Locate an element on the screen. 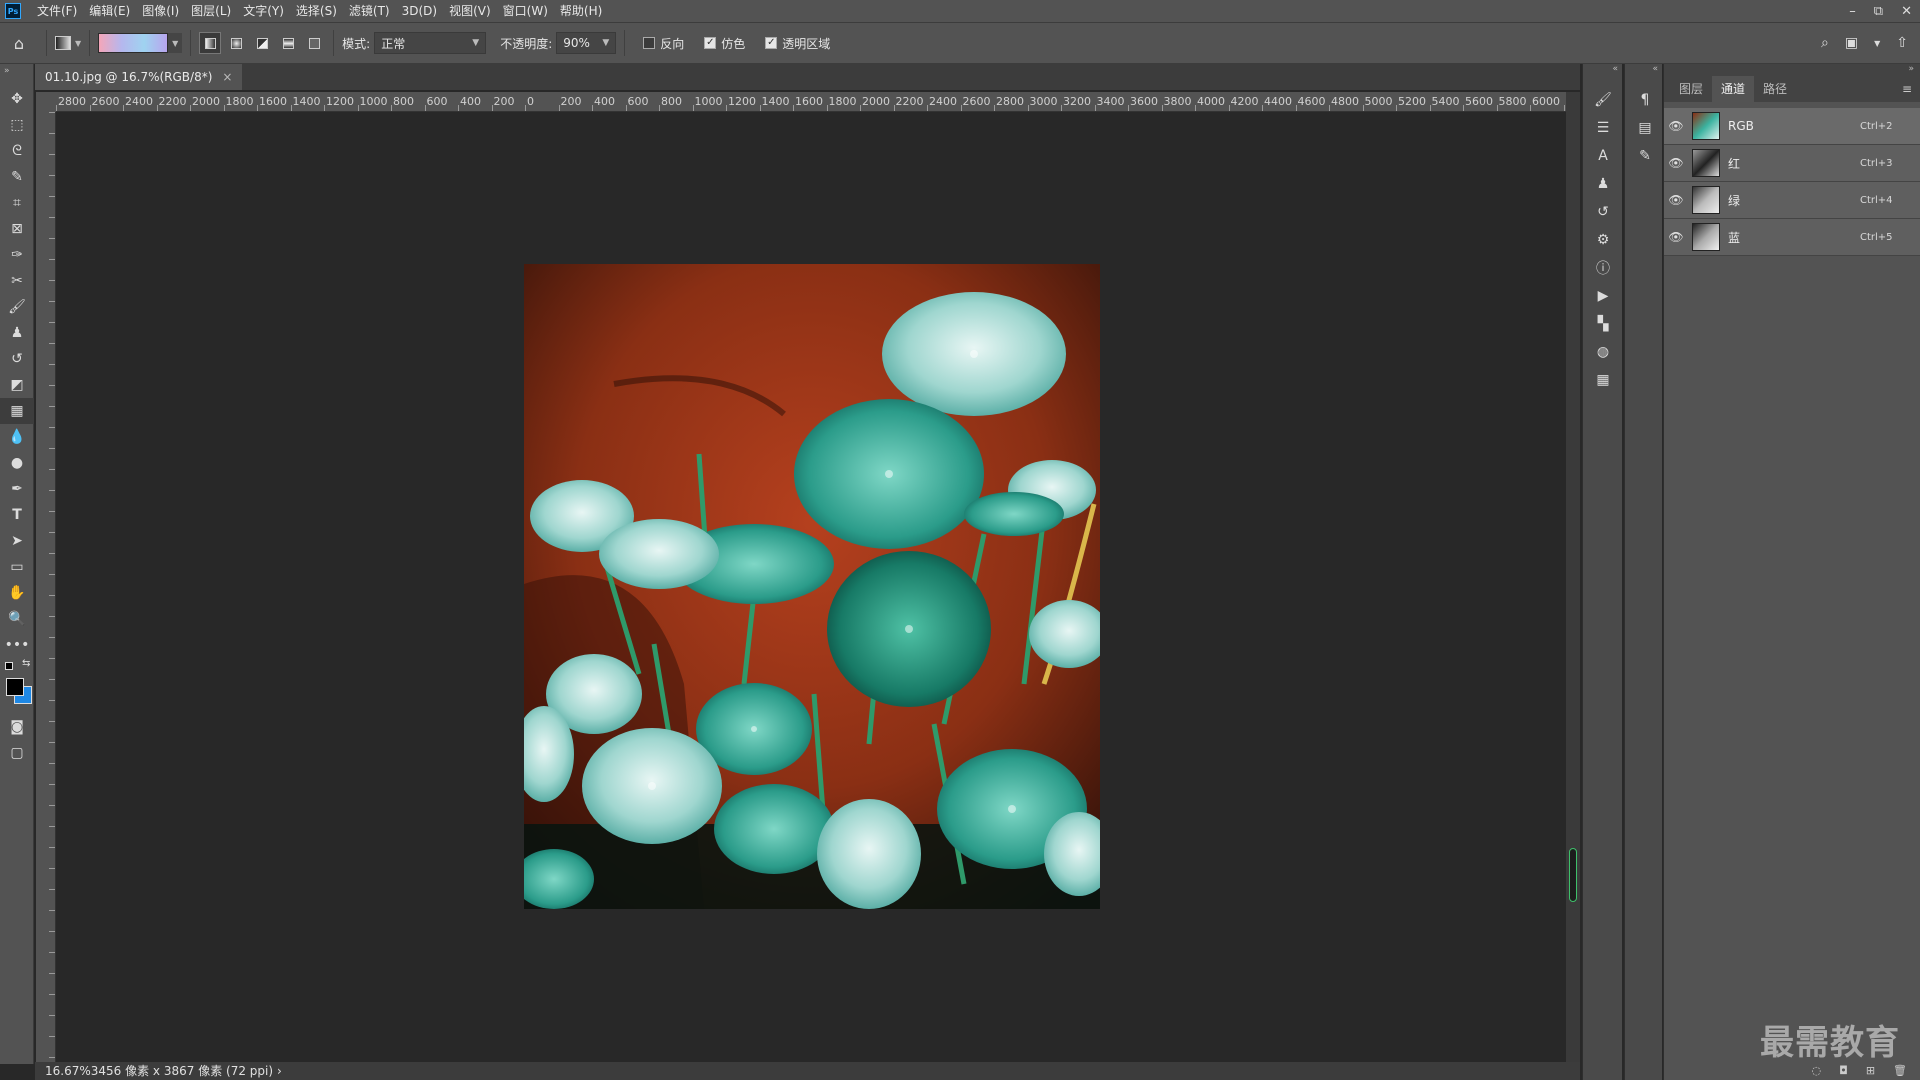  checkbox-box: ✓ is located at coordinates (710, 43).